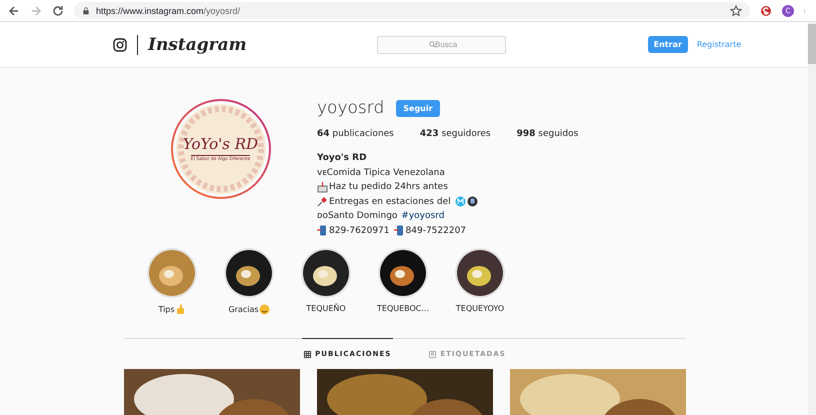 The image size is (816, 415). I want to click on bio-text: Haz tu pedido 24hrs antes, so click(388, 187).